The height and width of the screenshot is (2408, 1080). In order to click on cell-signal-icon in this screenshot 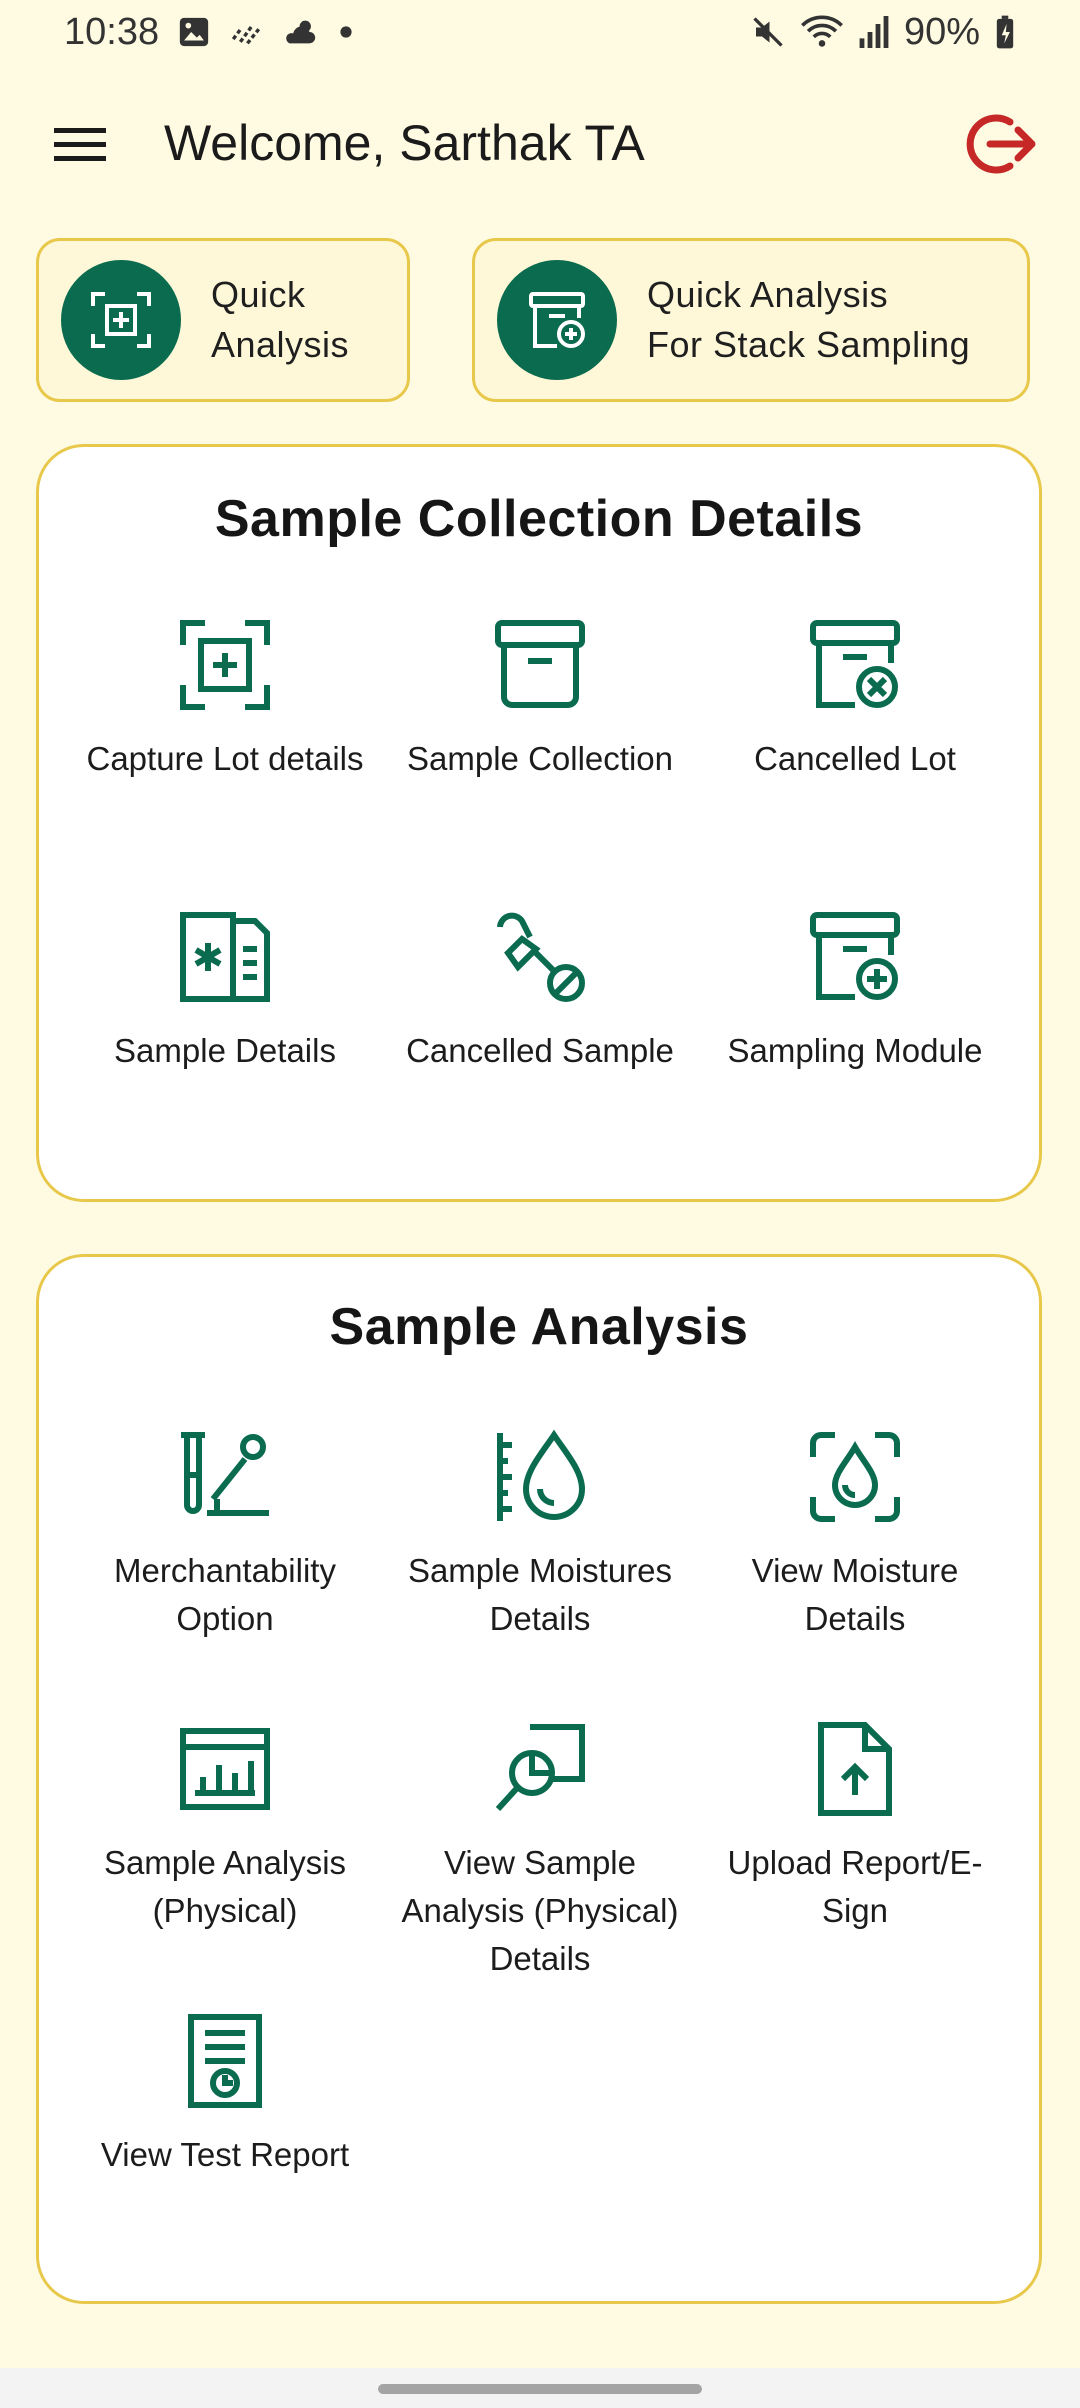, I will do `click(874, 32)`.